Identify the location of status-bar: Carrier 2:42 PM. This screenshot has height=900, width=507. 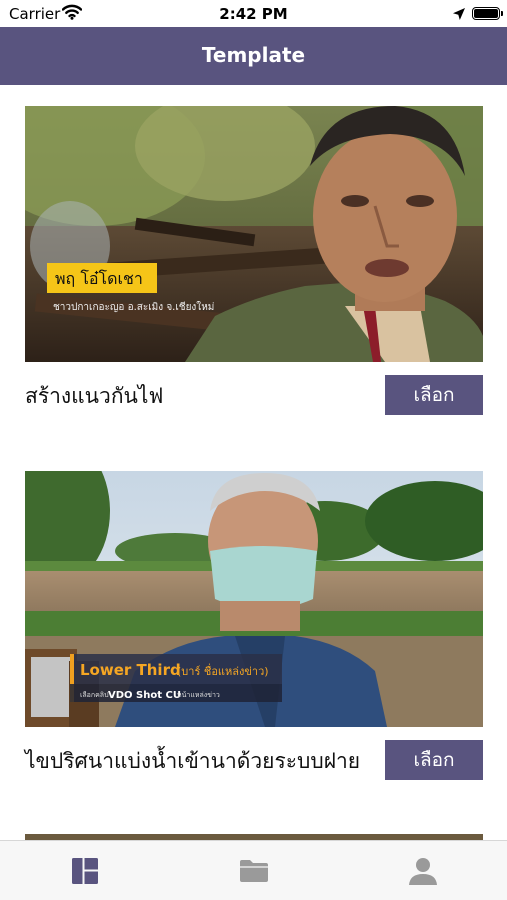
(253, 13).